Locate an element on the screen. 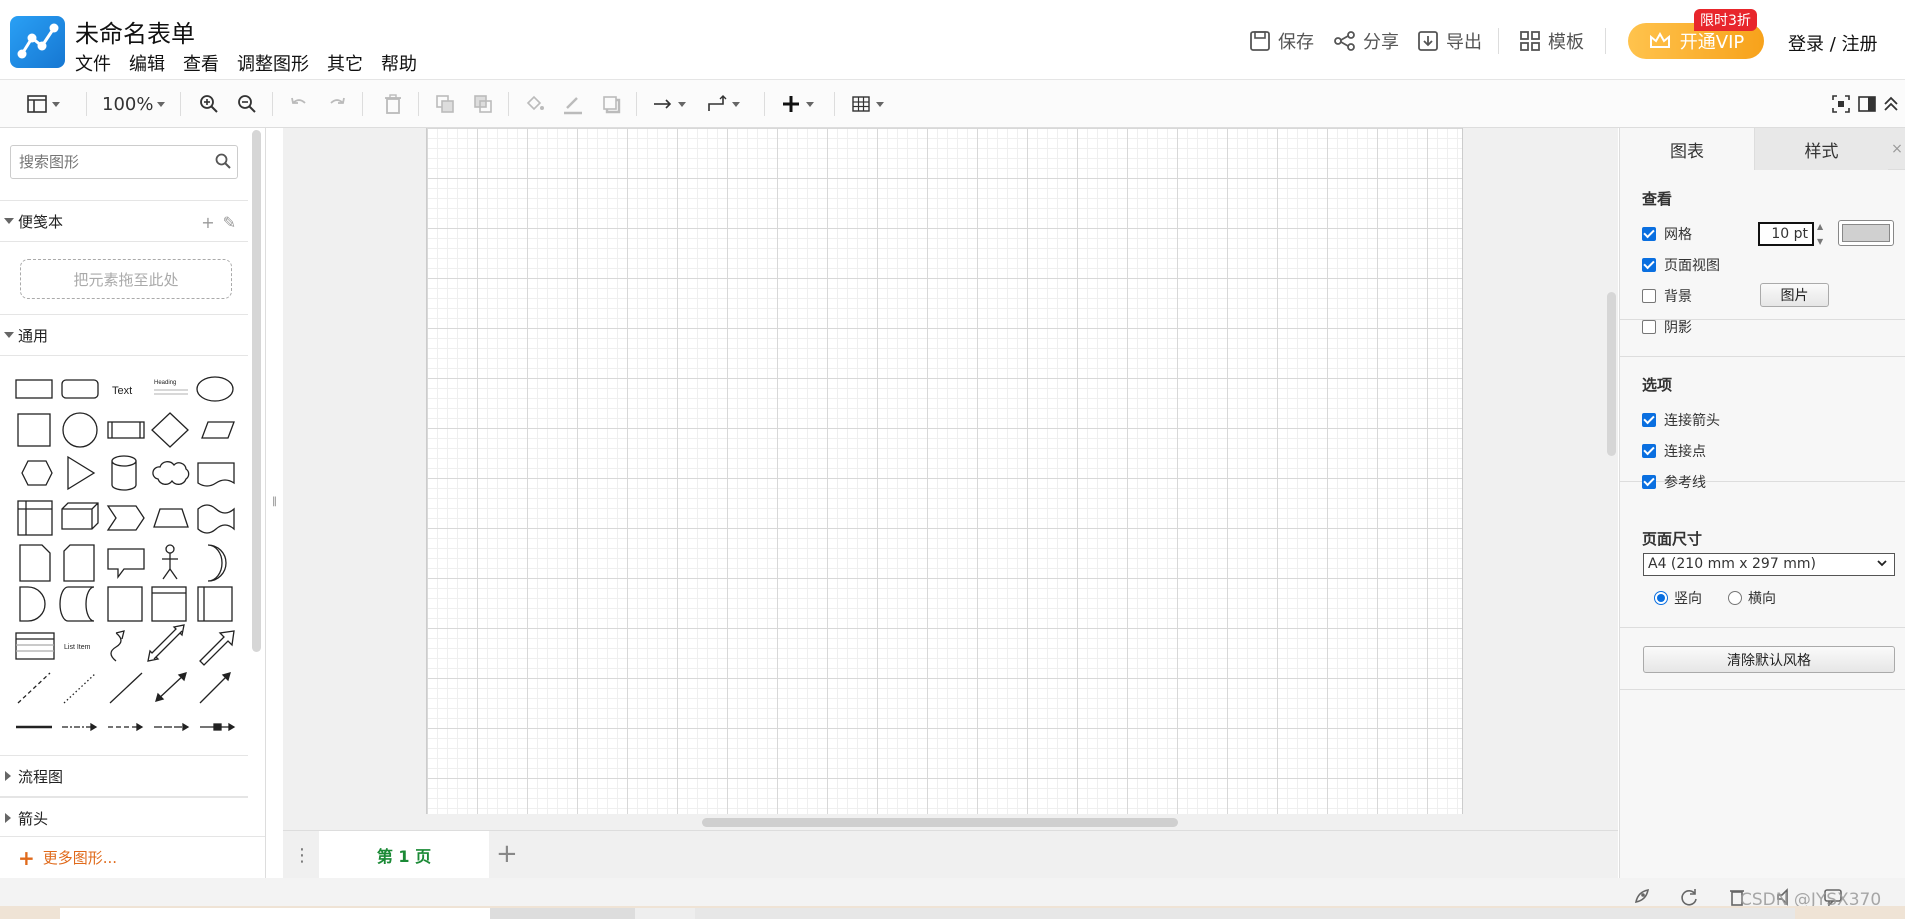 The width and height of the screenshot is (1905, 919). tab-page-1: 第 1 页 is located at coordinates (404, 855).